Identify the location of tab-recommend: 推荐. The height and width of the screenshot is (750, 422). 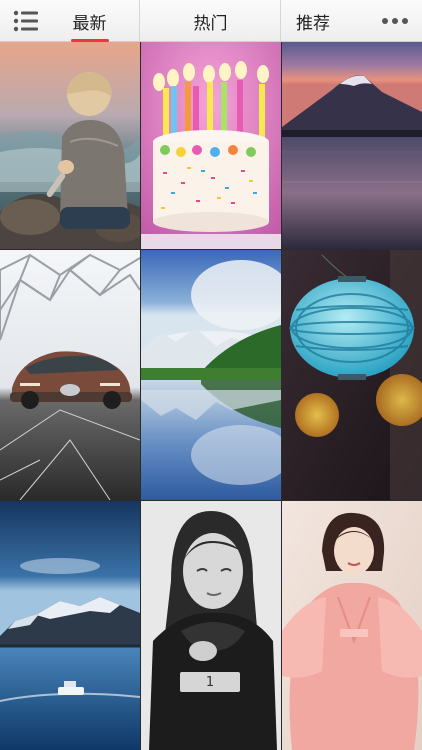
(313, 21).